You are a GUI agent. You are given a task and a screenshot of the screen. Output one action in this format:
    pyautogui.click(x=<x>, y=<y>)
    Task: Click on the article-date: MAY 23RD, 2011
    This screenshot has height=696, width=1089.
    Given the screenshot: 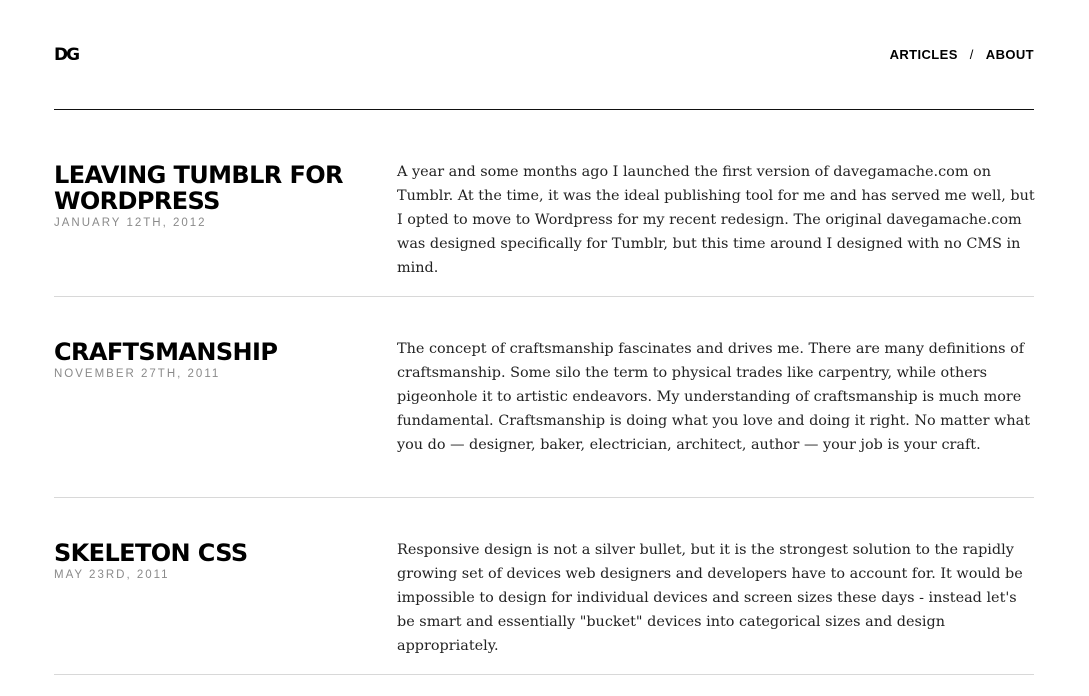 What is the action you would take?
    pyautogui.click(x=112, y=575)
    